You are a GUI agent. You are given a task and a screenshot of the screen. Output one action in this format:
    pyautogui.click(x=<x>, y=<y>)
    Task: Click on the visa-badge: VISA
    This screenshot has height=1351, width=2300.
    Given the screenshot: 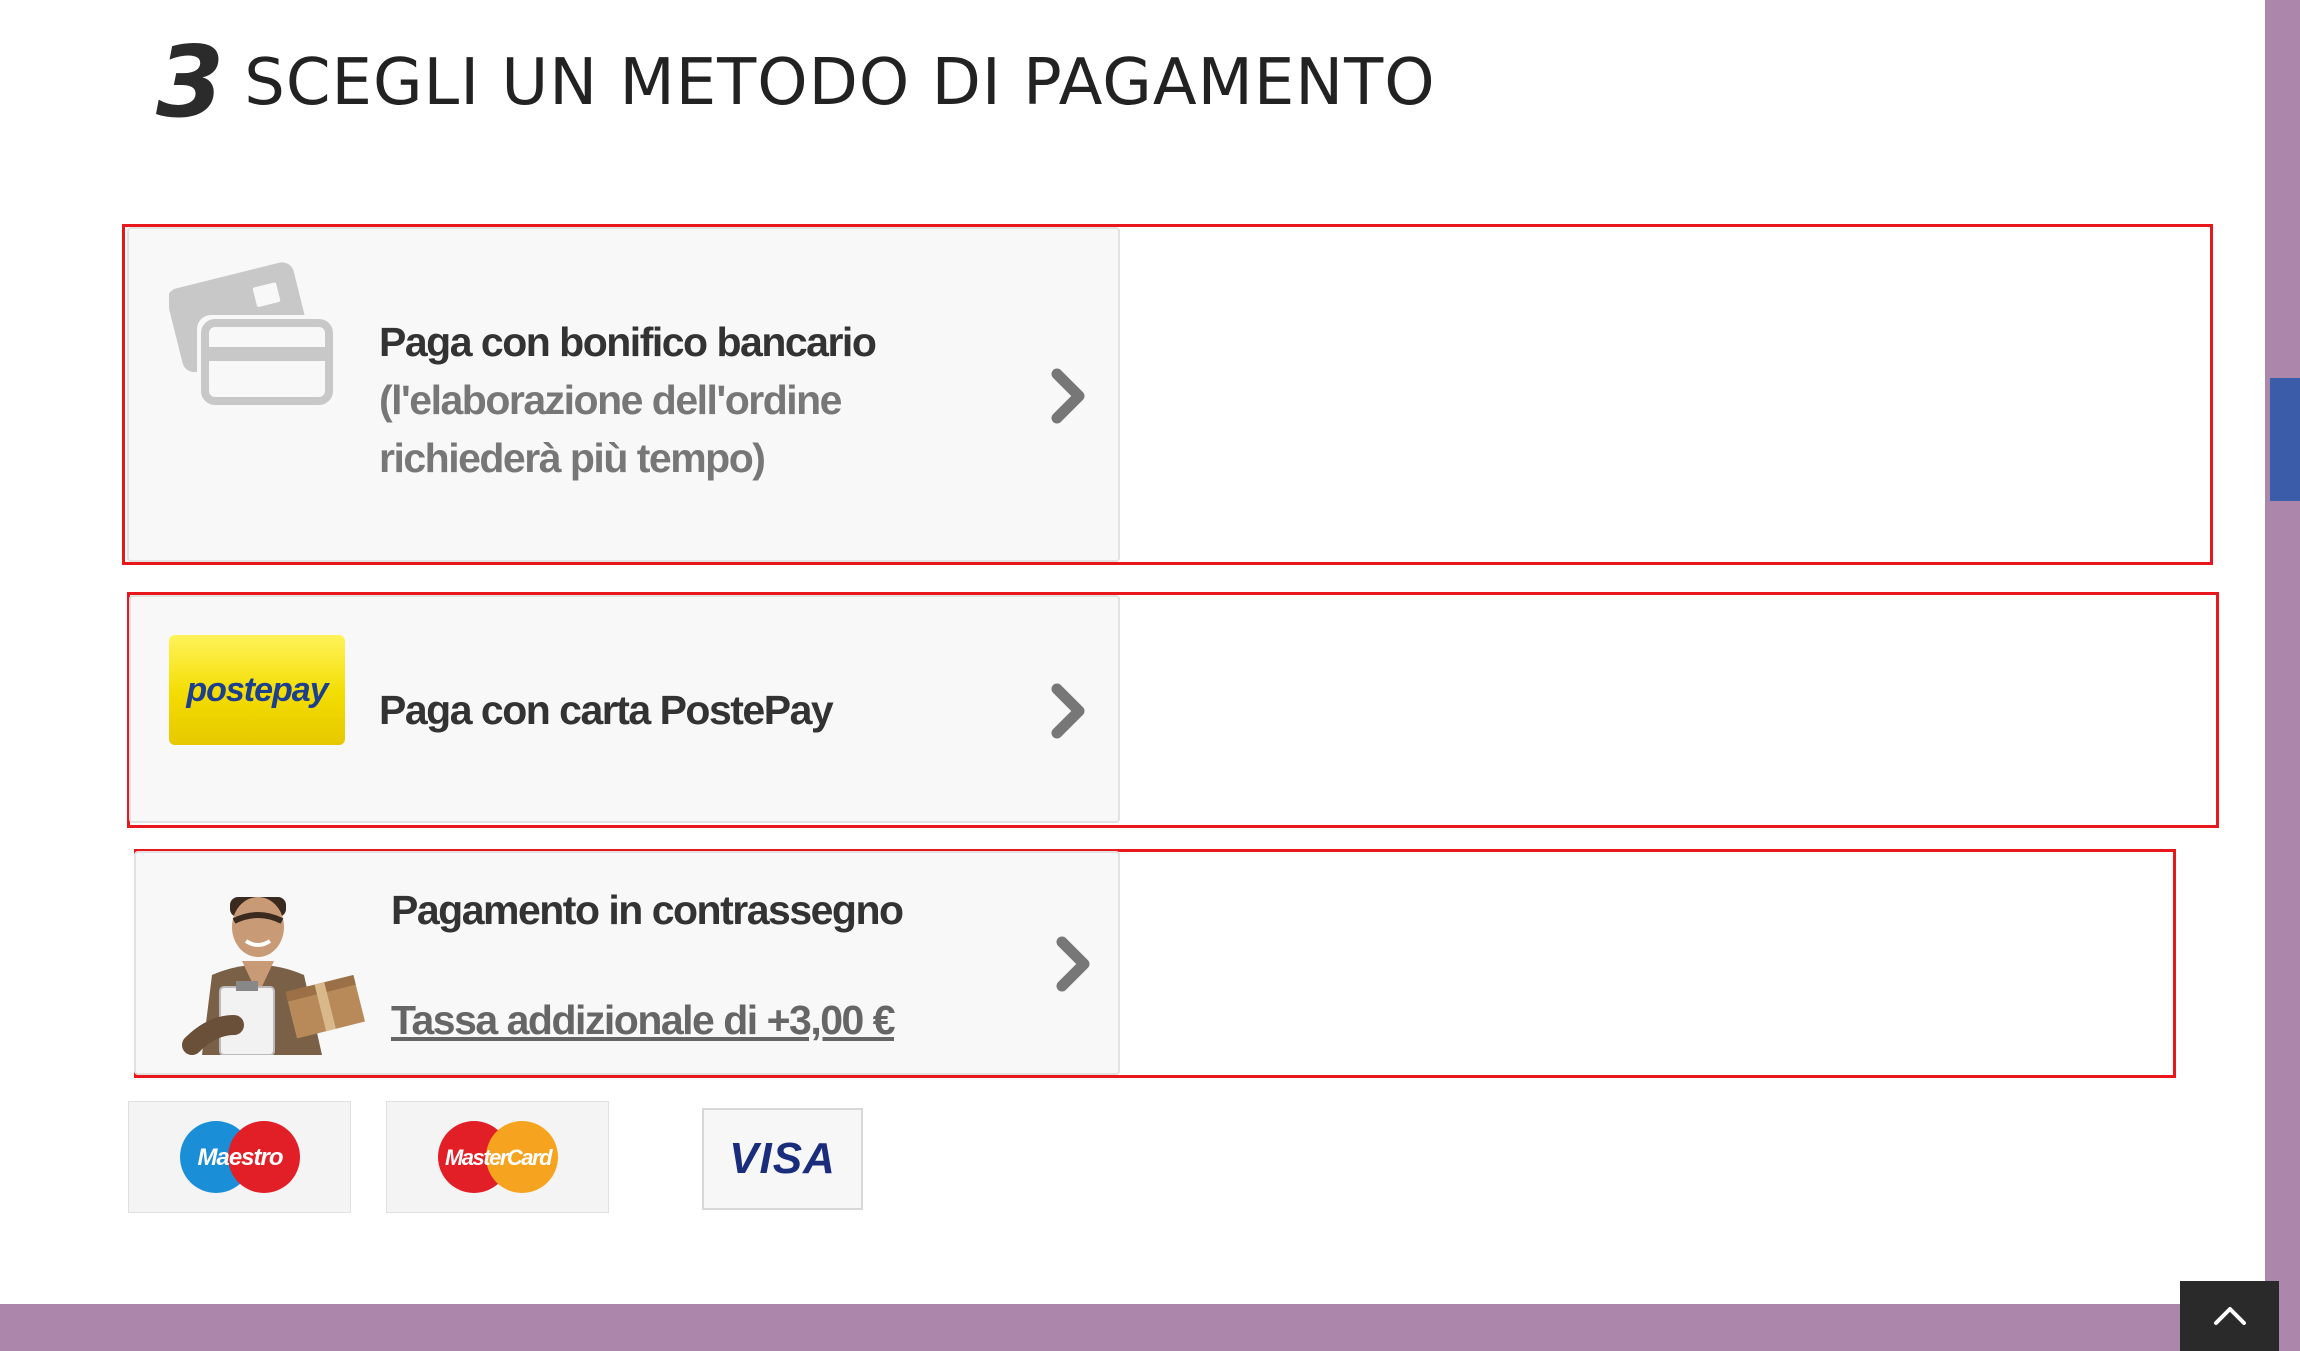 What is the action you would take?
    pyautogui.click(x=782, y=1159)
    